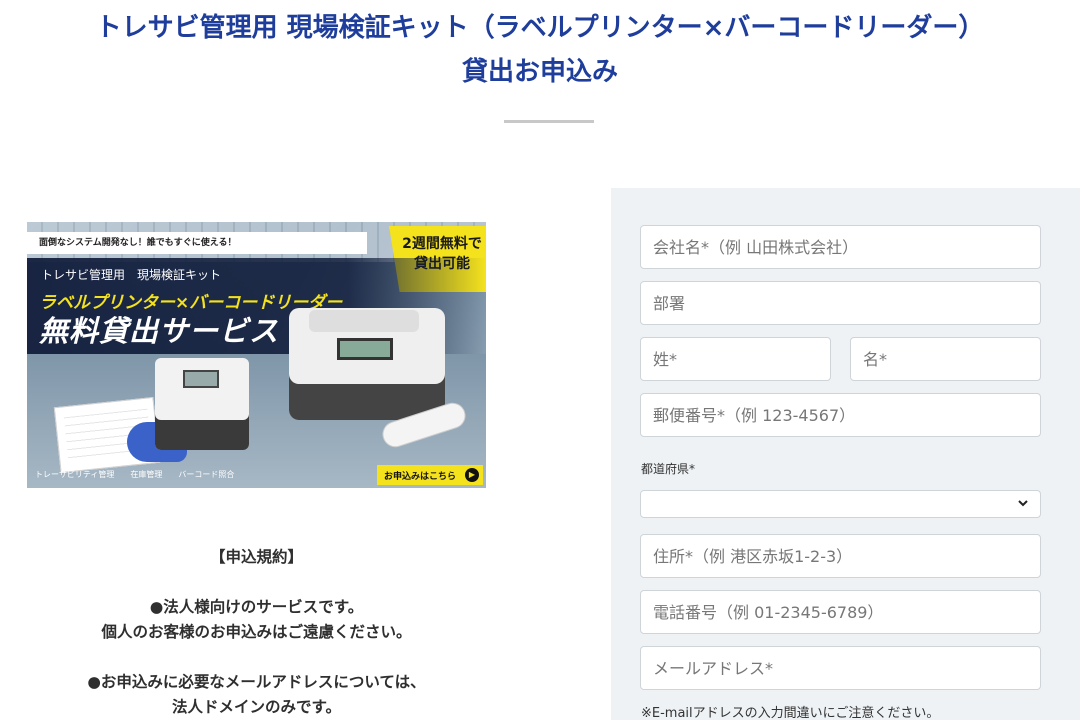  I want to click on postal-code-input, so click(840, 415).